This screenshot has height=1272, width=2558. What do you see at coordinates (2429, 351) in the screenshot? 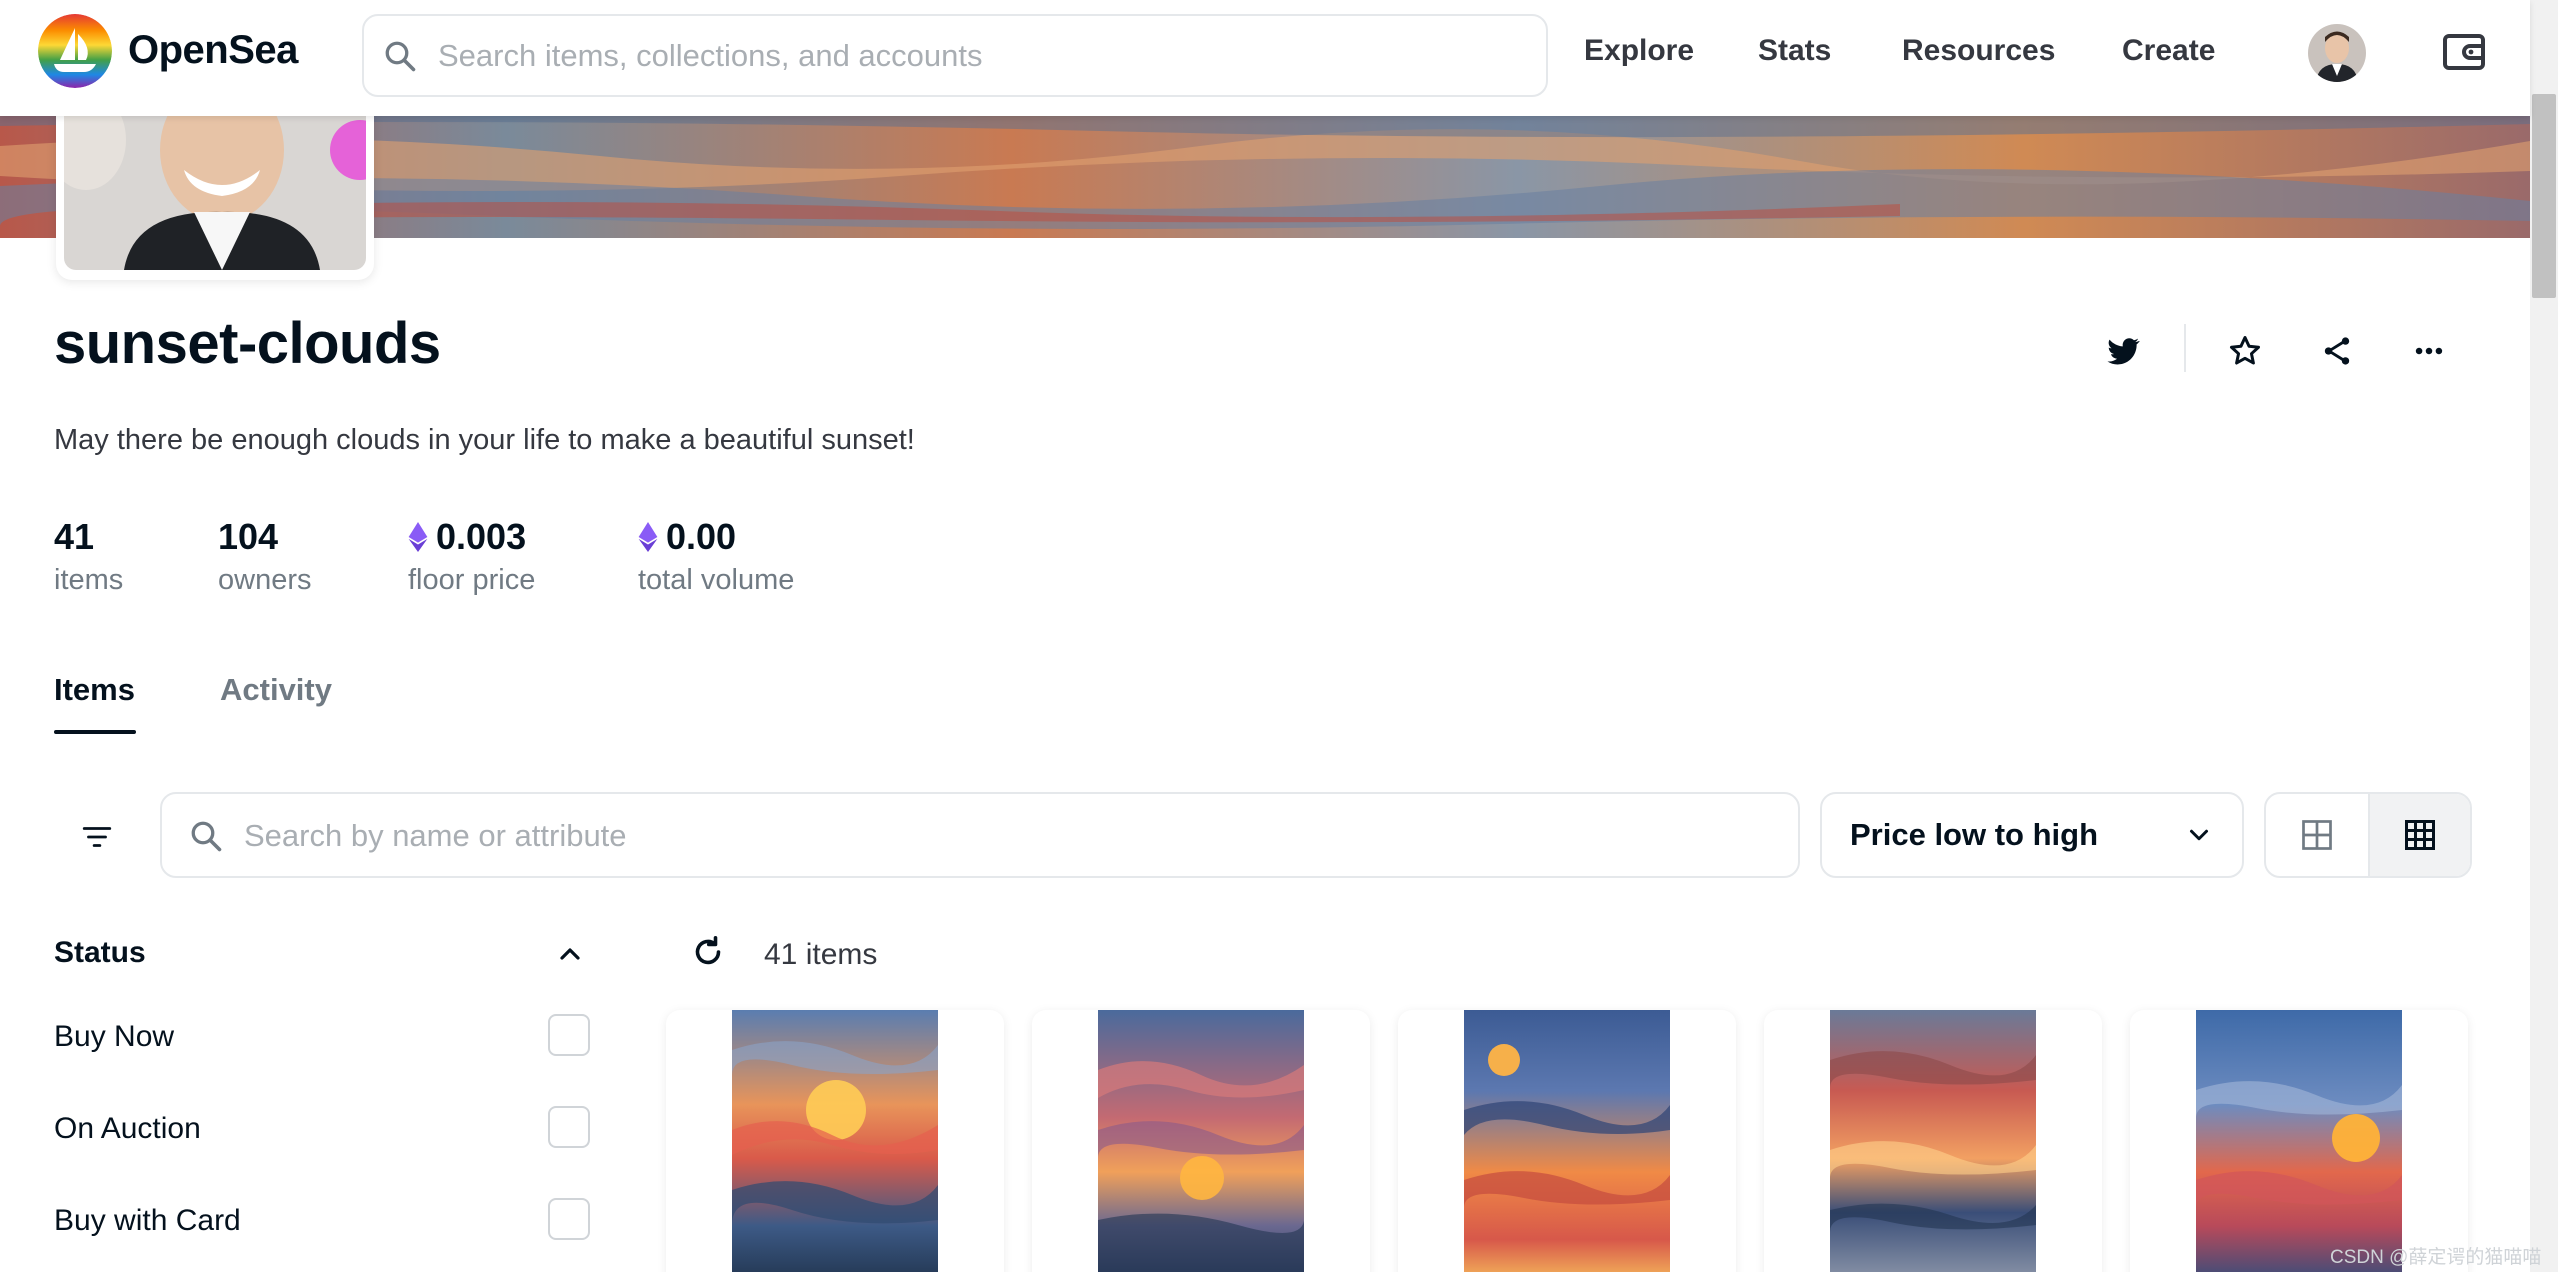
I see `more-options-icon` at bounding box center [2429, 351].